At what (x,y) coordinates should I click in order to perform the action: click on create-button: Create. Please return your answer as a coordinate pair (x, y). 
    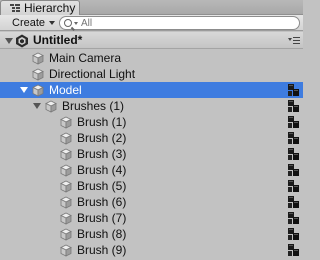
    Looking at the image, I should click on (30, 23).